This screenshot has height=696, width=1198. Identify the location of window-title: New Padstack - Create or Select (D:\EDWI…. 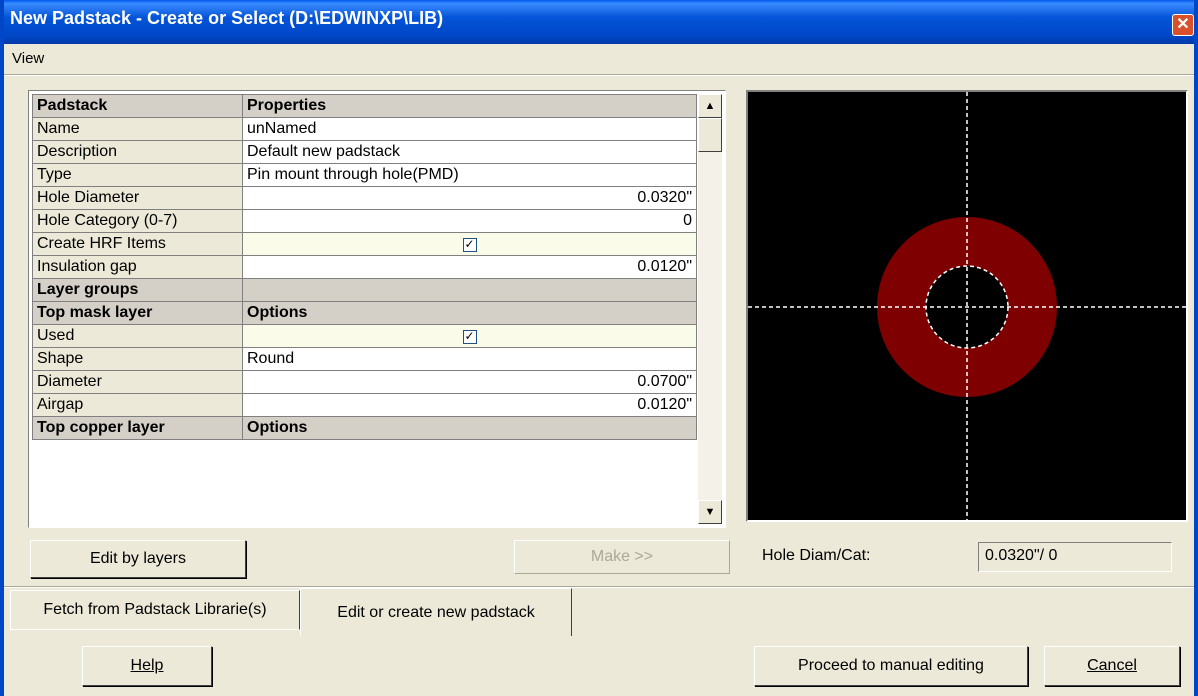
(227, 18).